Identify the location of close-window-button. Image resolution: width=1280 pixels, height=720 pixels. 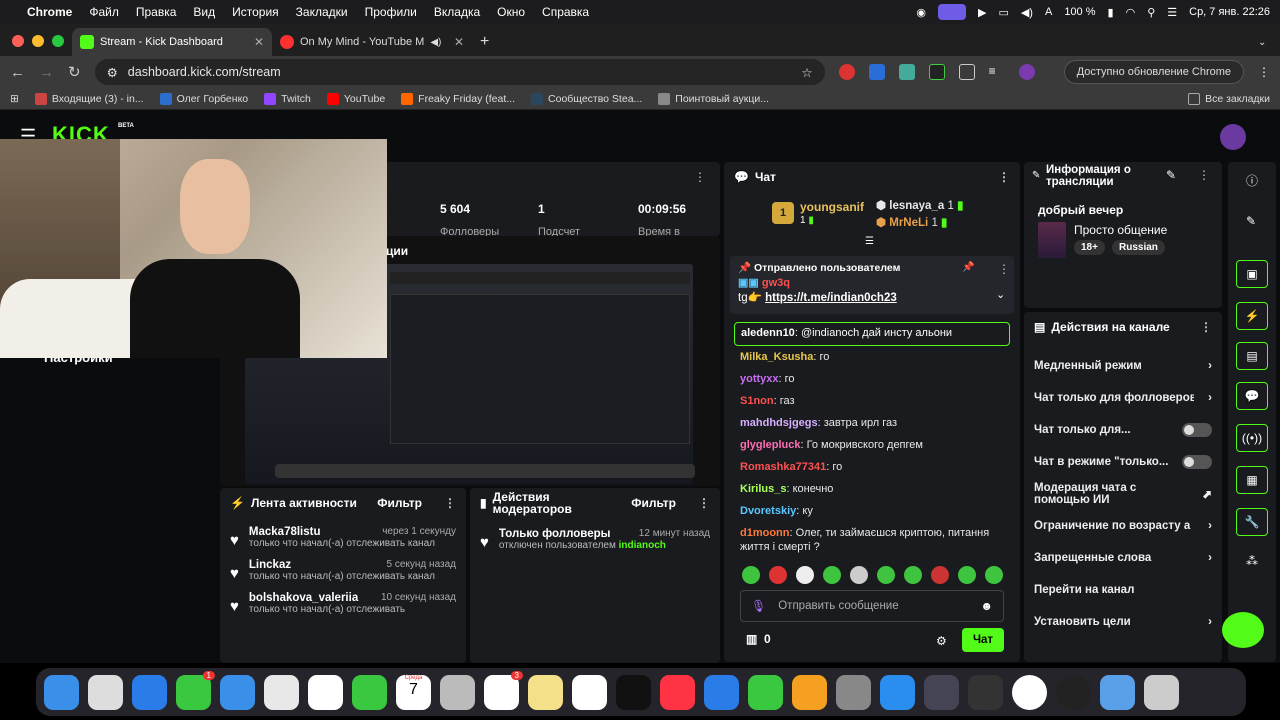
(18, 41).